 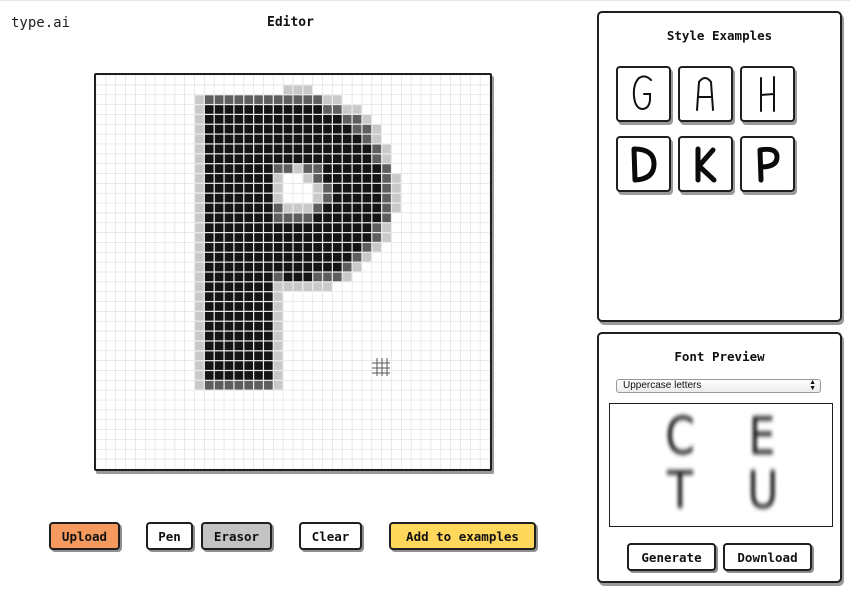 I want to click on example-tile-k: K, so click(x=705, y=164).